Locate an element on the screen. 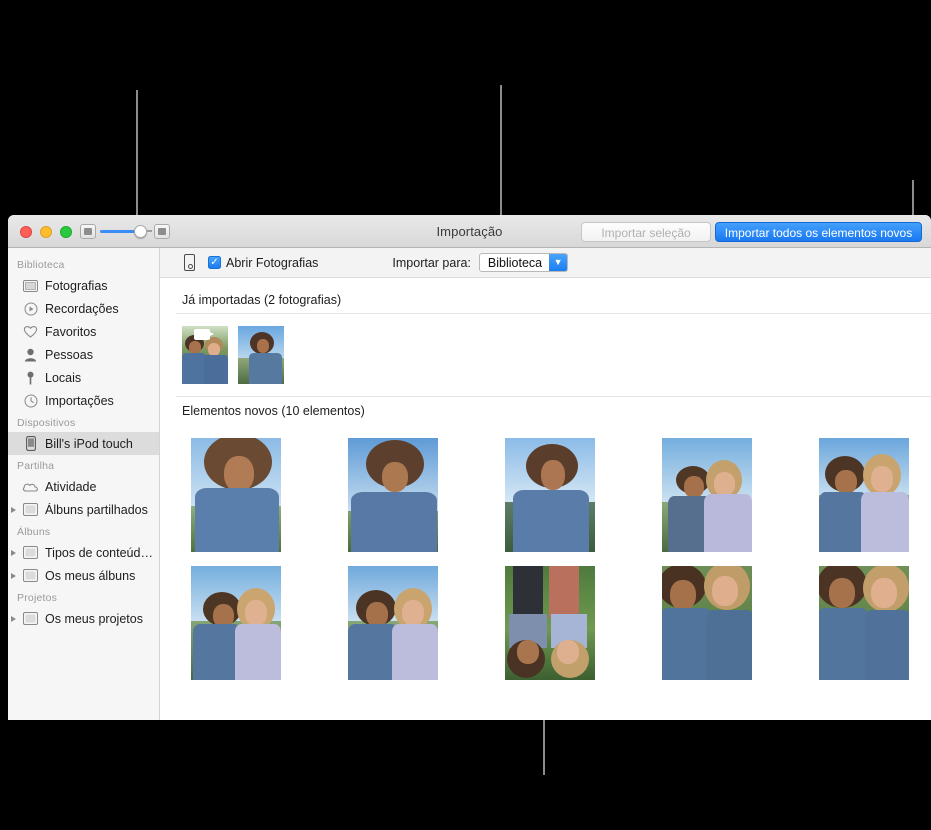  ipod-icon is located at coordinates (30, 443).